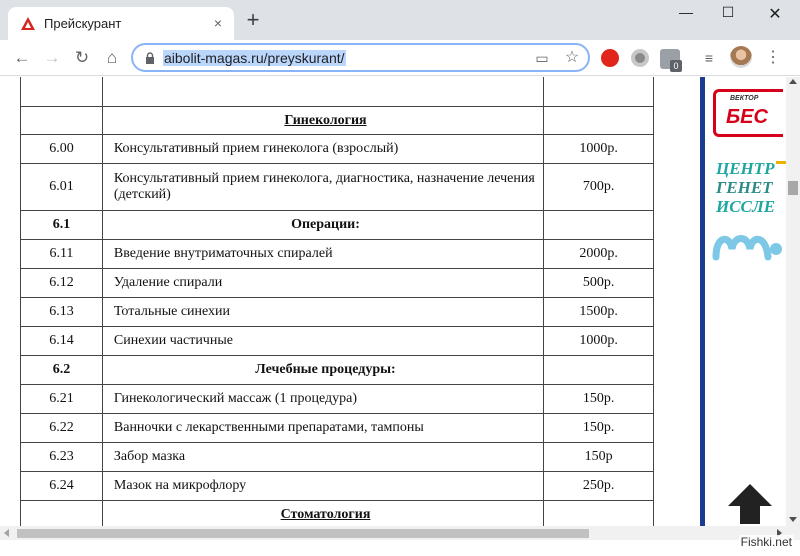  What do you see at coordinates (773, 58) in the screenshot?
I see `browser-menu-icon: ⋮` at bounding box center [773, 58].